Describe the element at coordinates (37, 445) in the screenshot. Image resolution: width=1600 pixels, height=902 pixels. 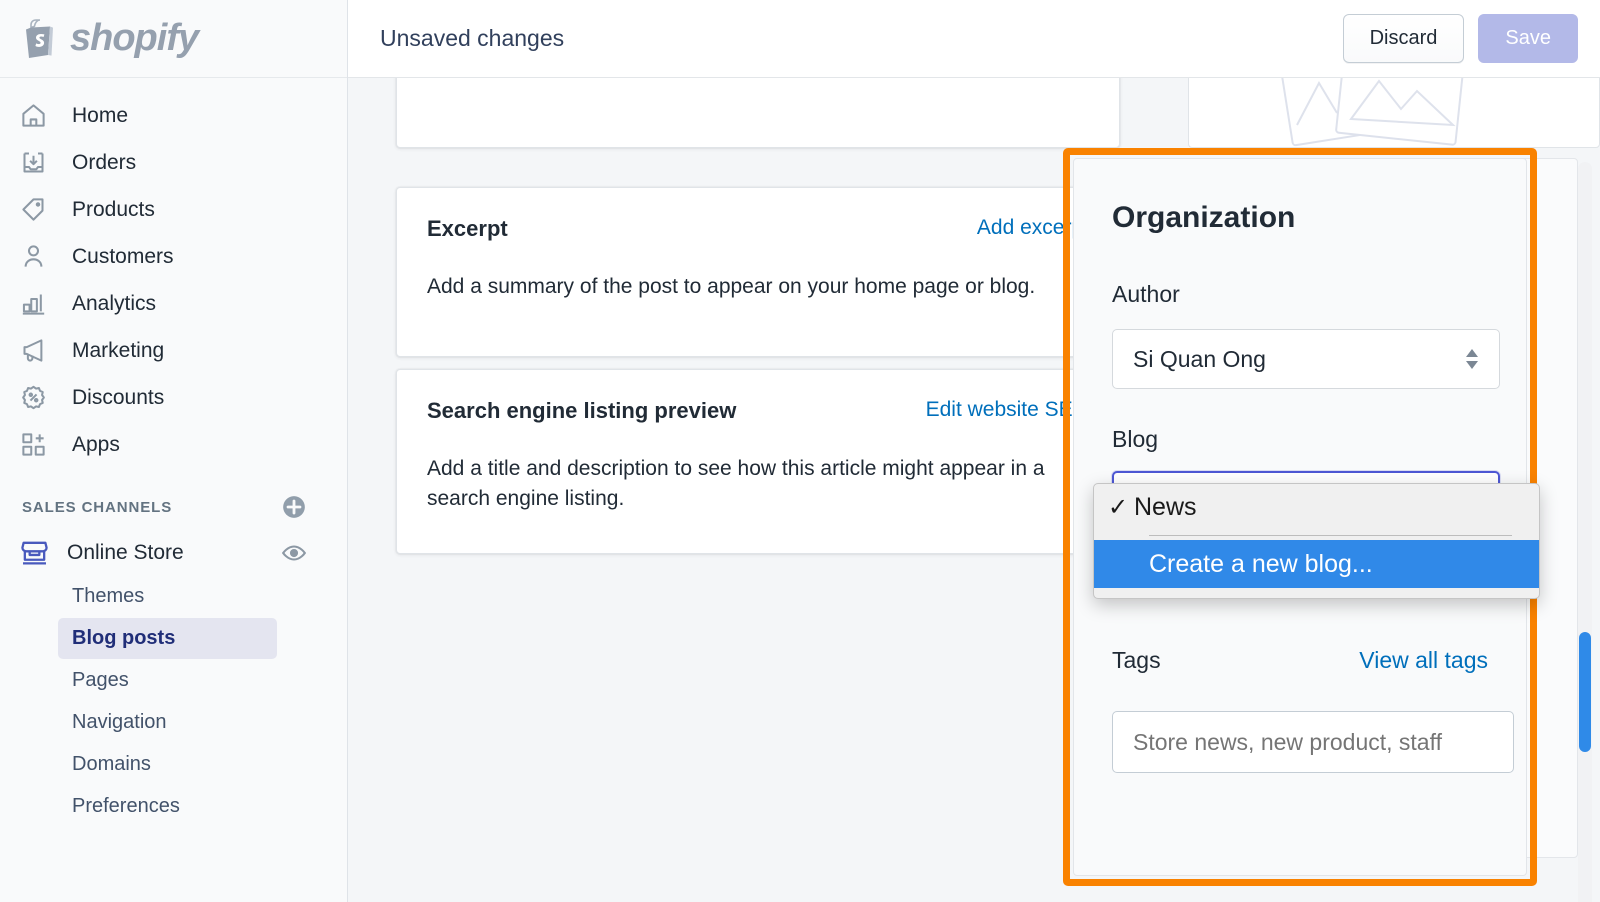
I see `apps-grid-plus-icon` at that location.